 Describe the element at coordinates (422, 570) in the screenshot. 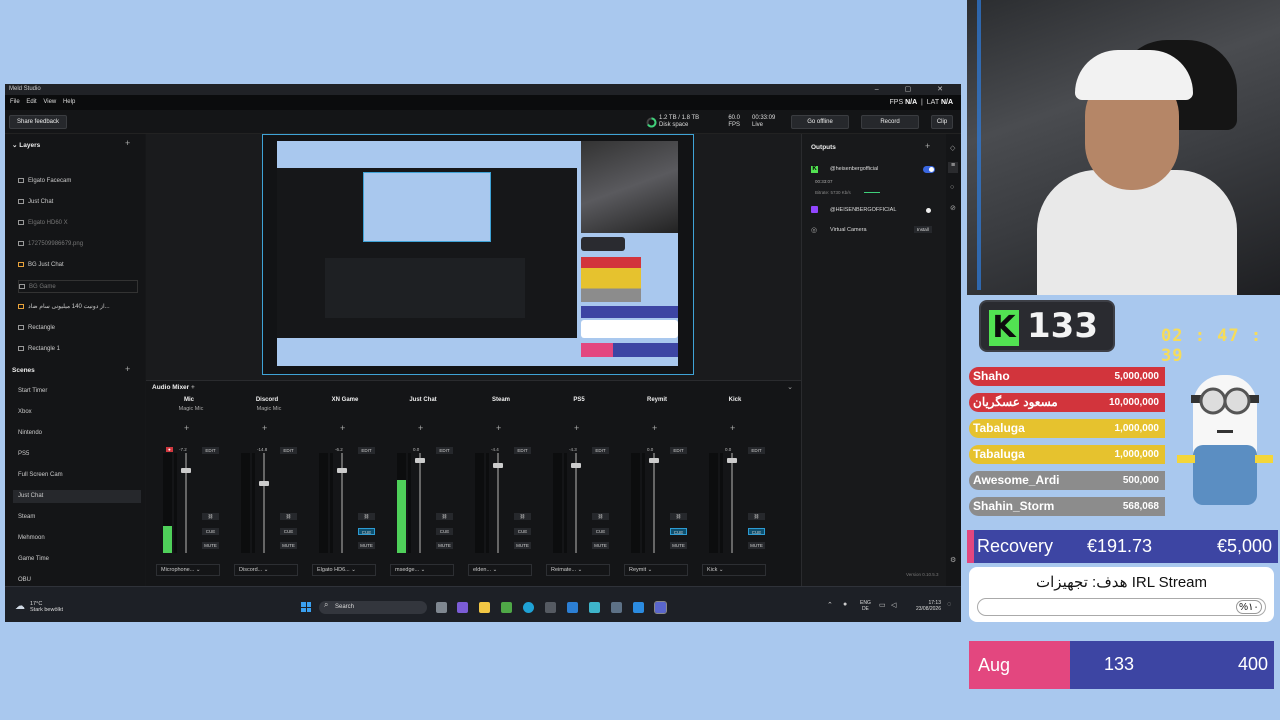

I see `channel-source-select: msedge... ⌄` at that location.